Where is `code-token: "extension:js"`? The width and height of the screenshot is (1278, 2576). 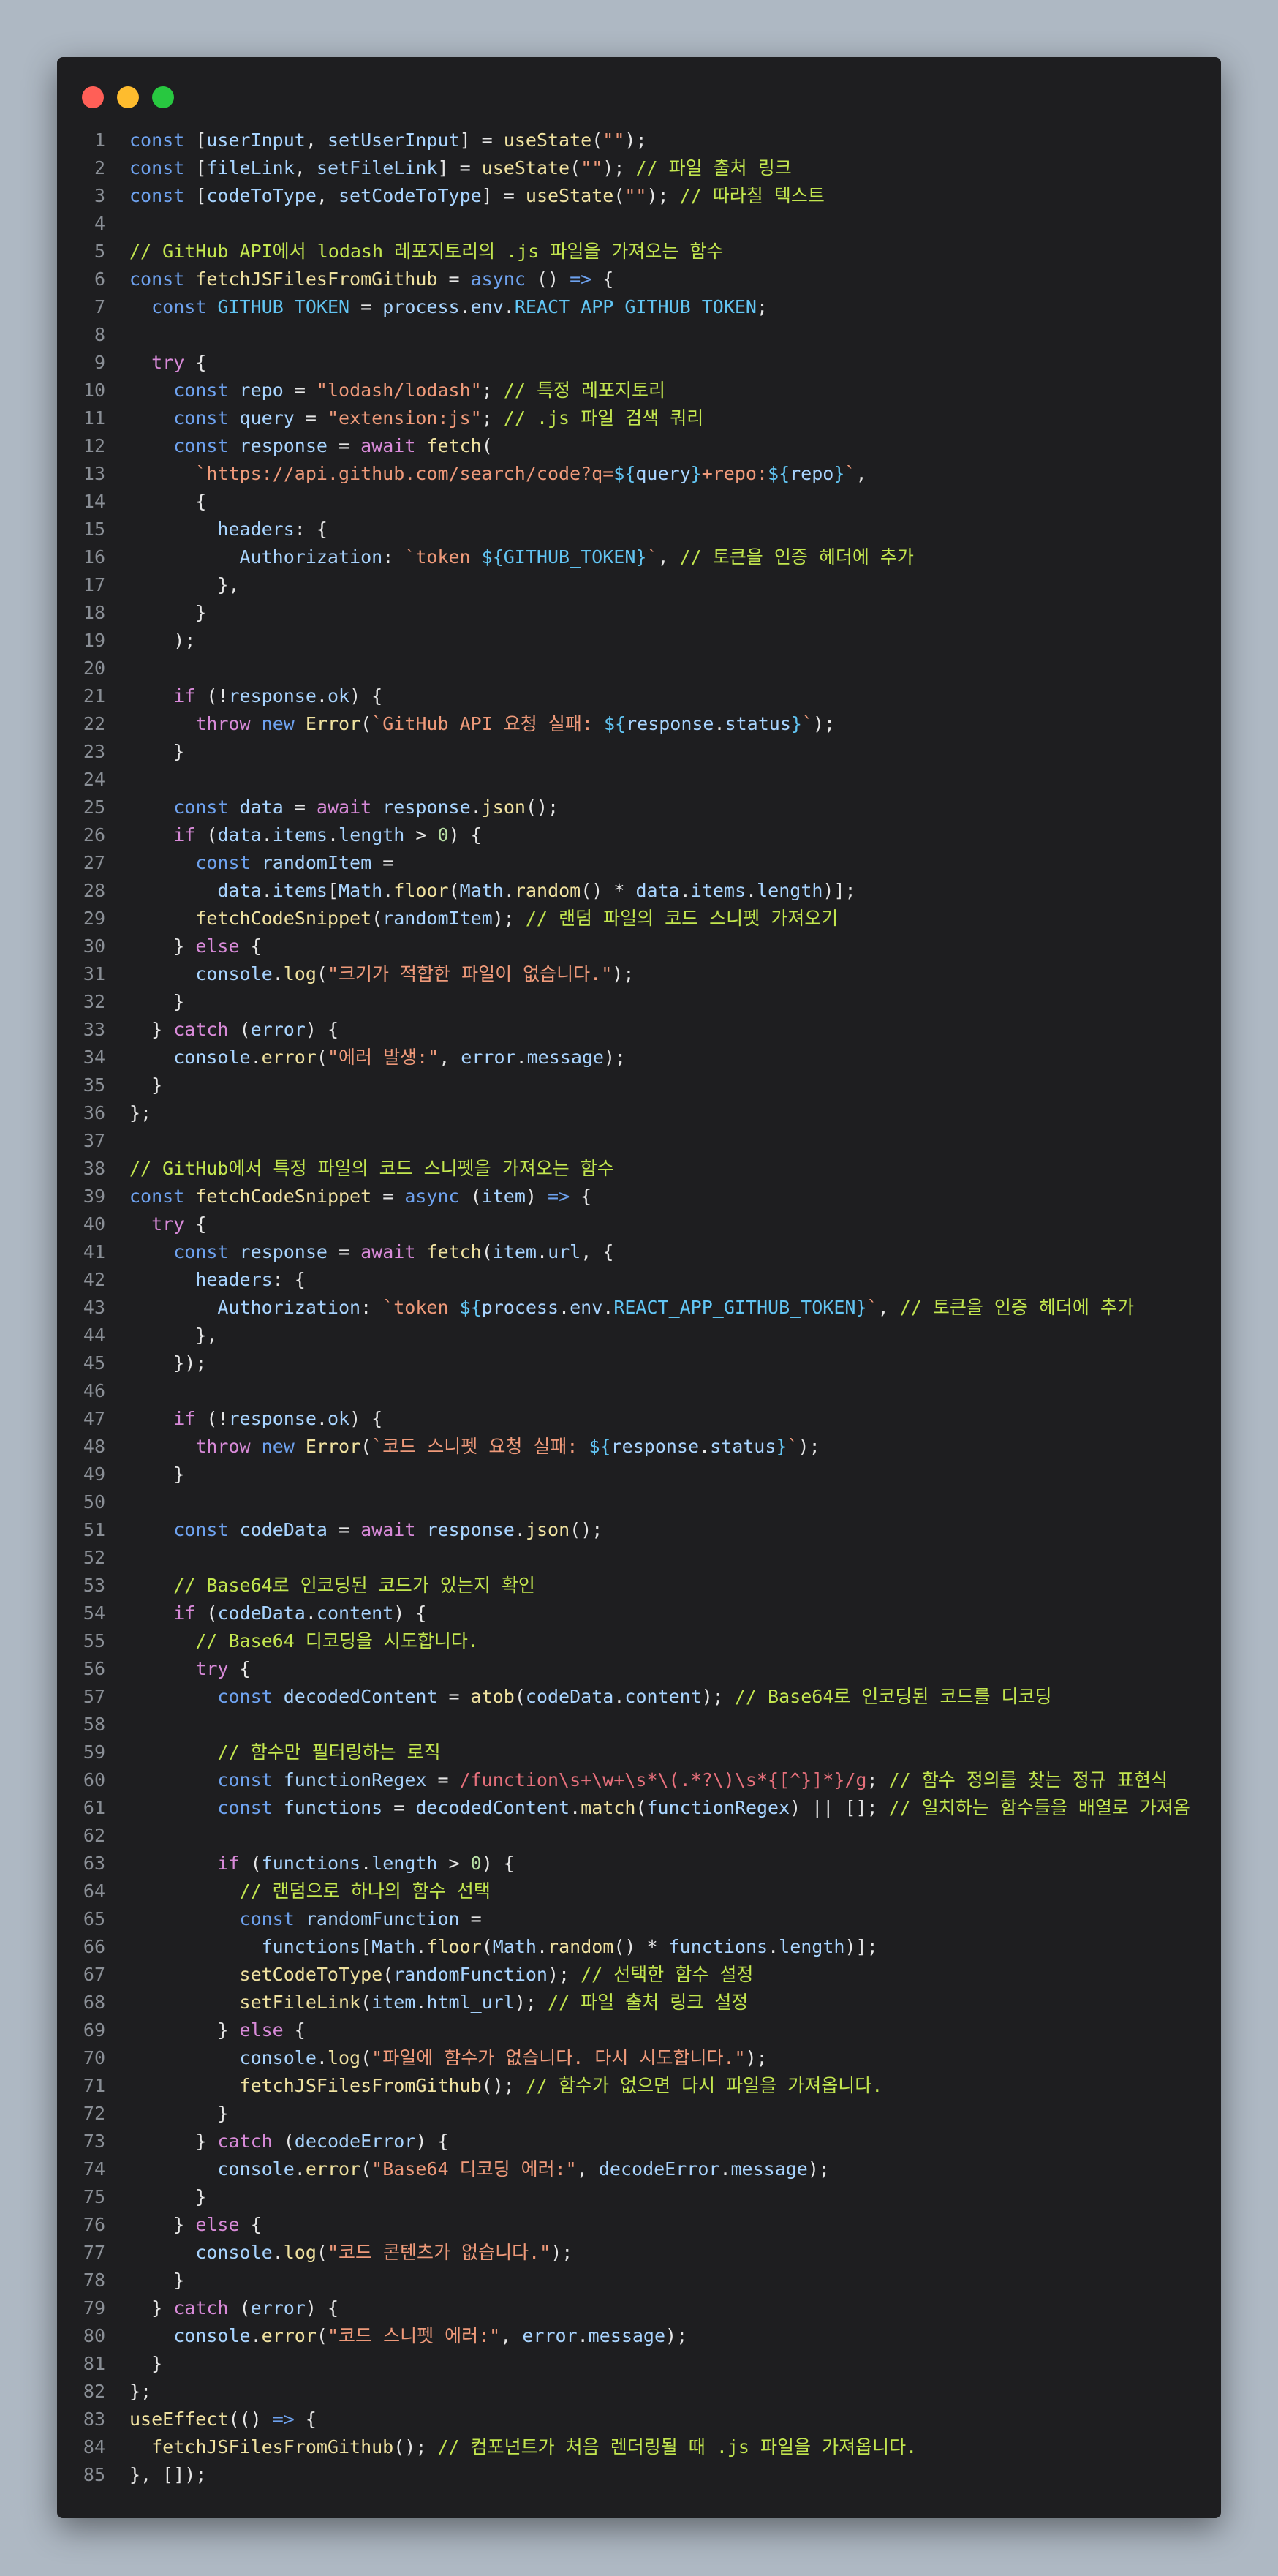
code-token: "extension:js" is located at coordinates (404, 418).